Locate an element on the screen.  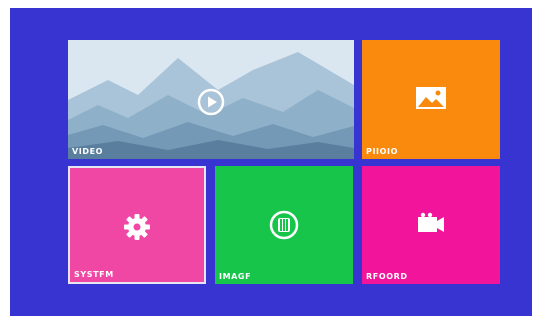
gear-icon is located at coordinates (137, 227).